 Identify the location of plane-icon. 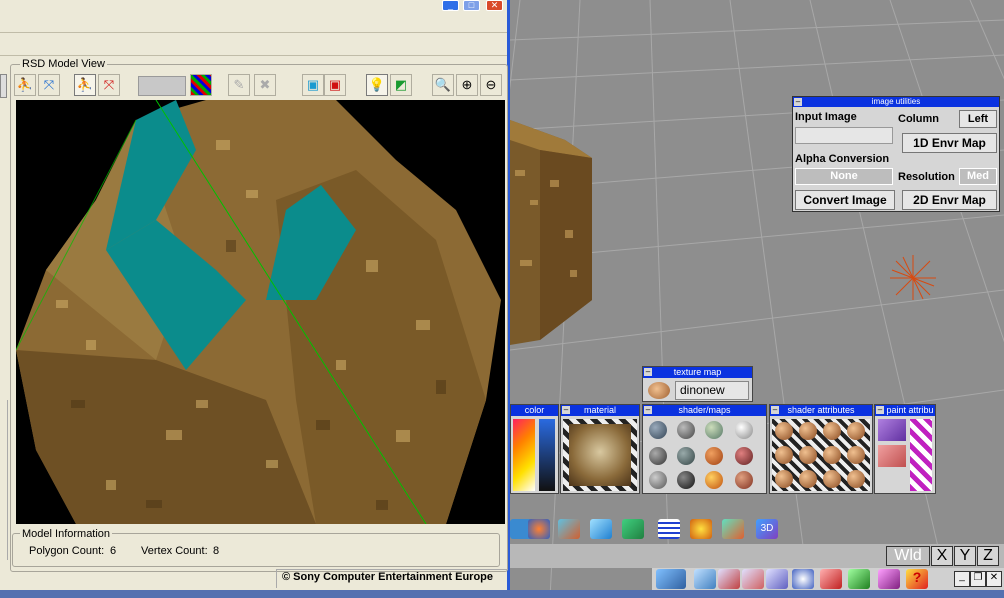
(733, 529).